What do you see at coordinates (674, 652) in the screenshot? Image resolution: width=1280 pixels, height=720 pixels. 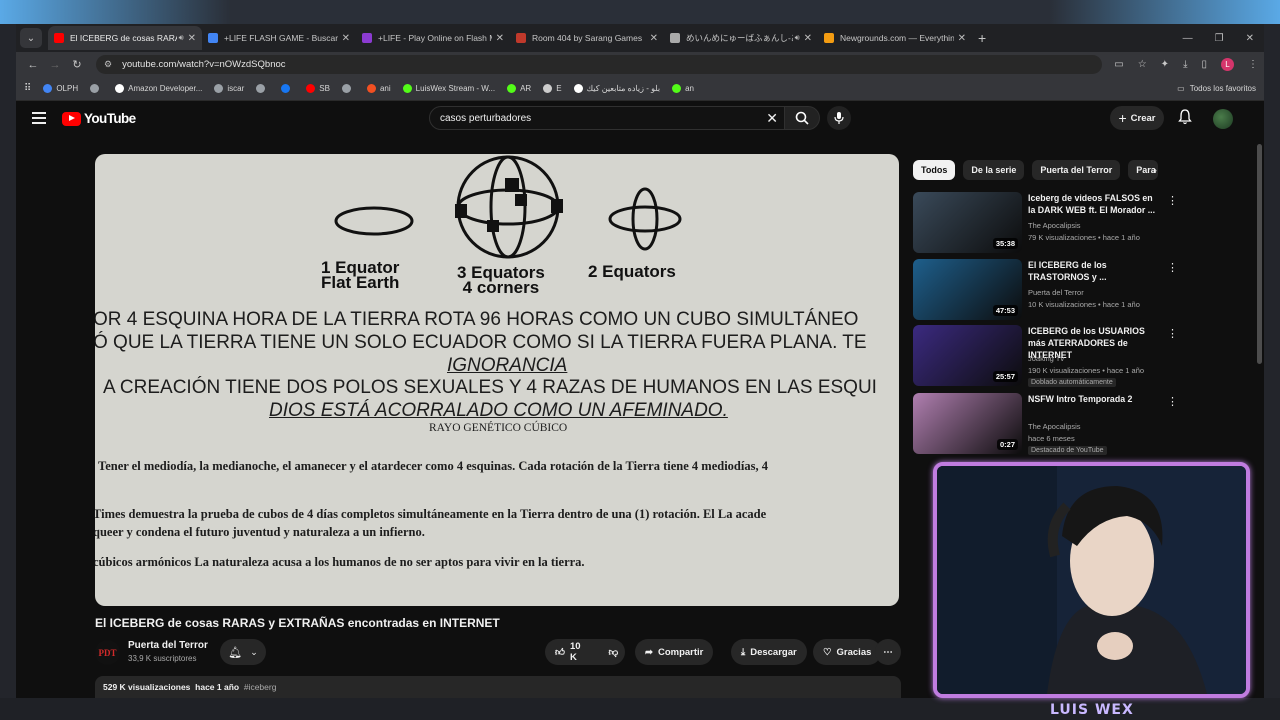 I see `share-button: ➦ Compartir` at bounding box center [674, 652].